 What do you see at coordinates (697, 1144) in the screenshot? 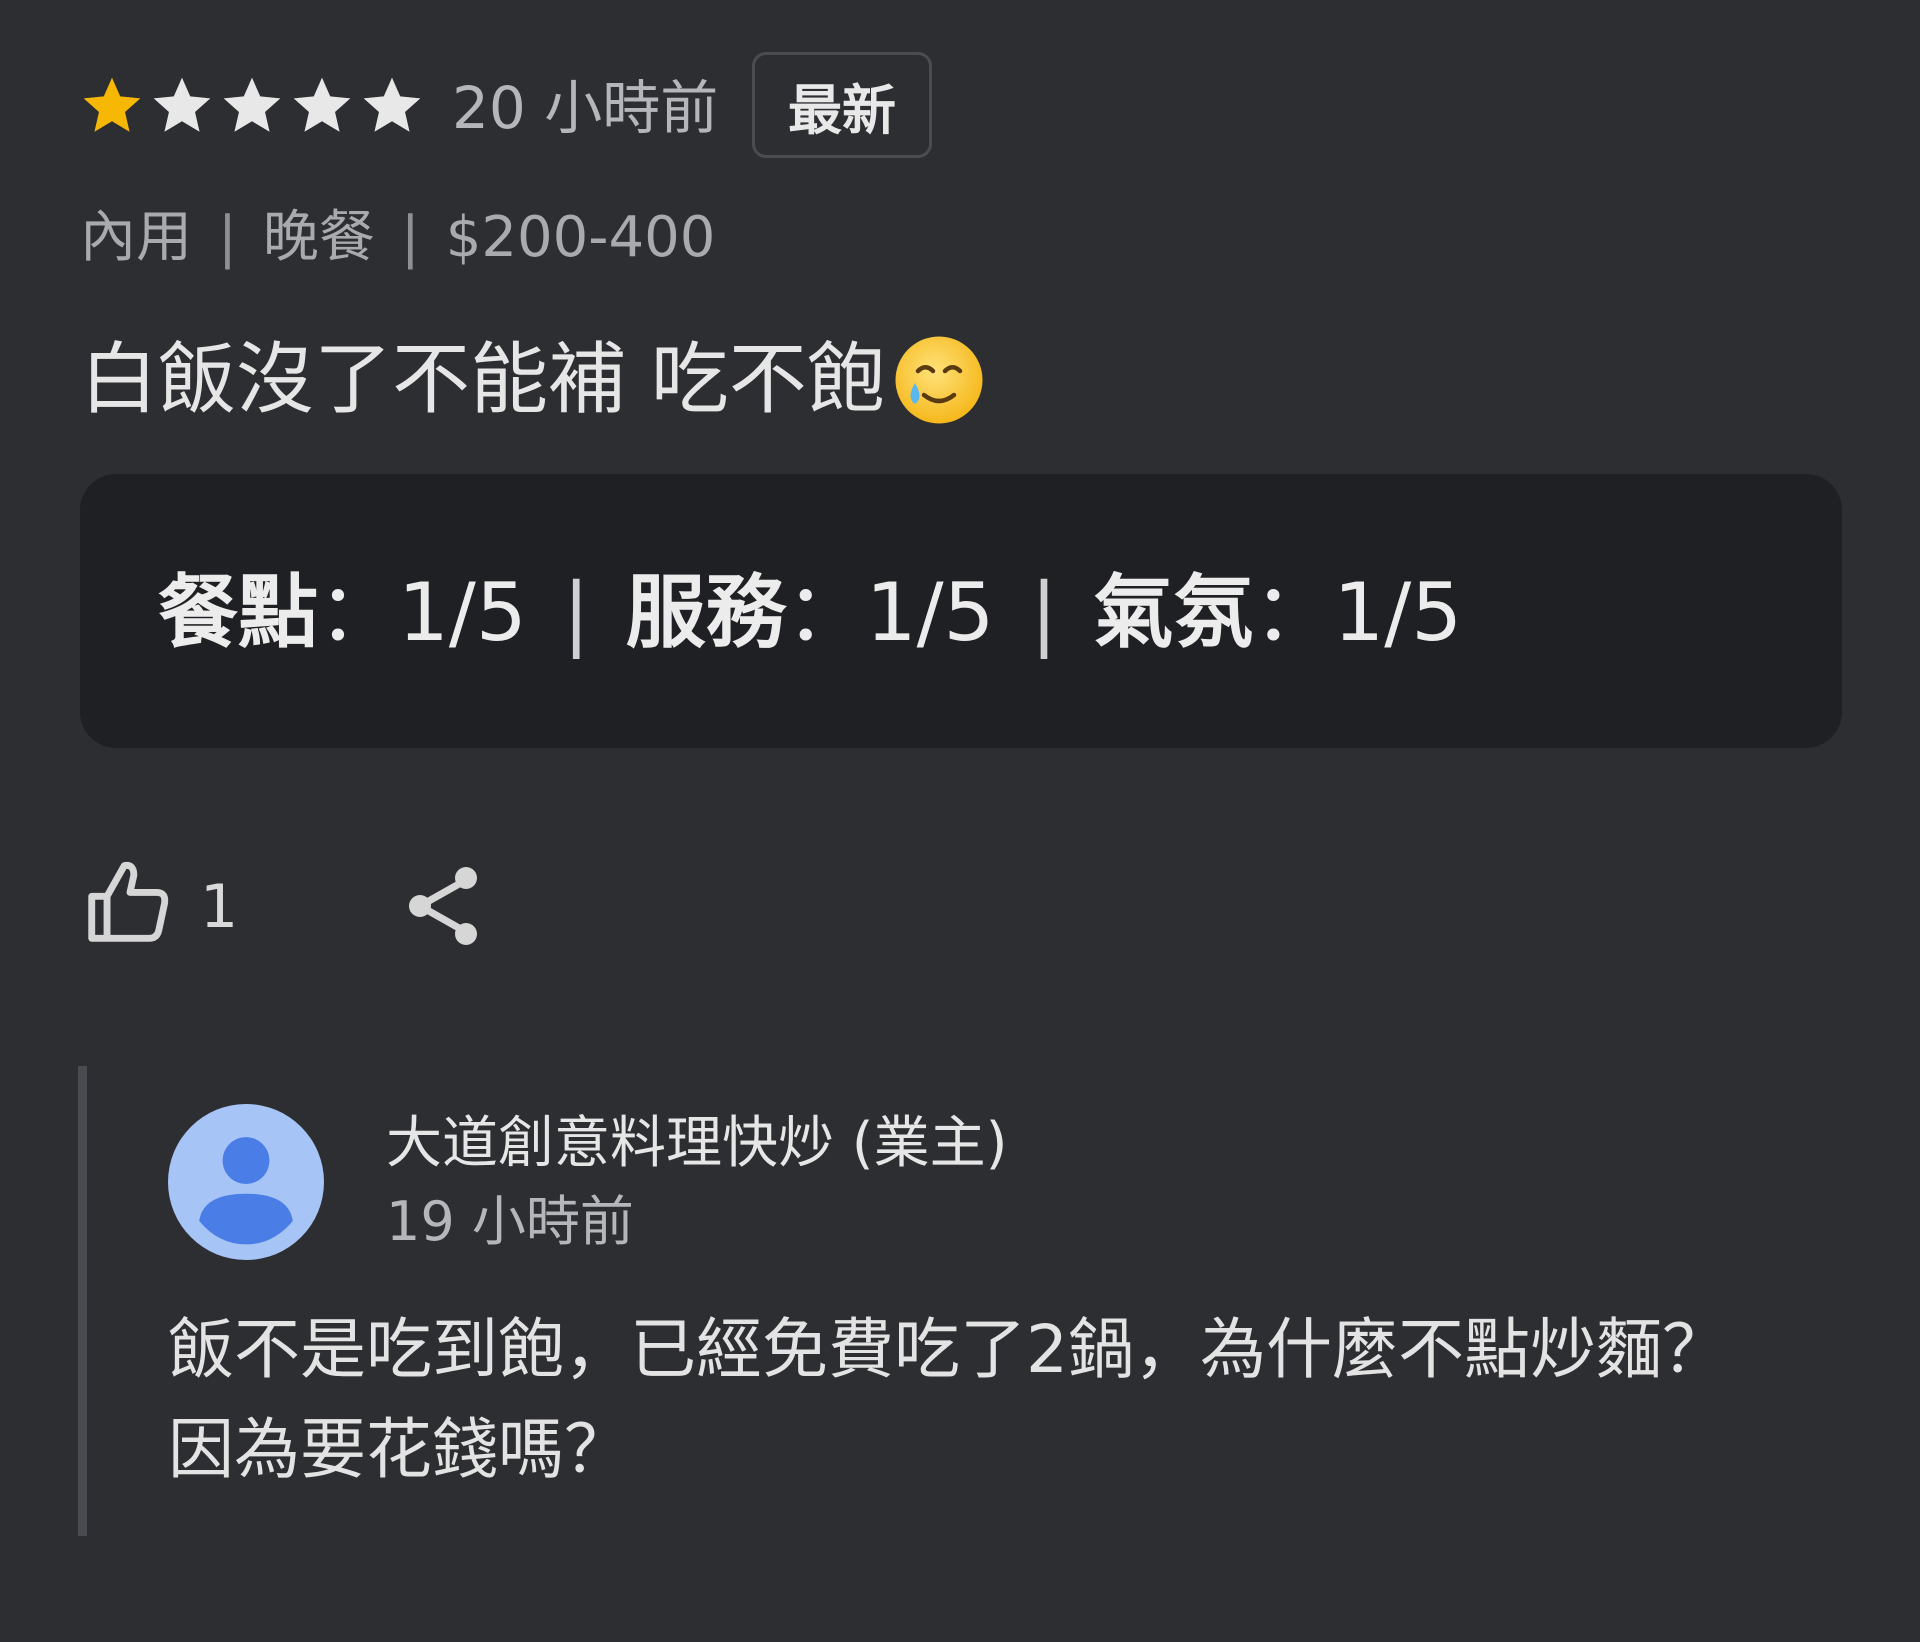
I see `owner-name: 大道創意料理快炒 (業主)` at bounding box center [697, 1144].